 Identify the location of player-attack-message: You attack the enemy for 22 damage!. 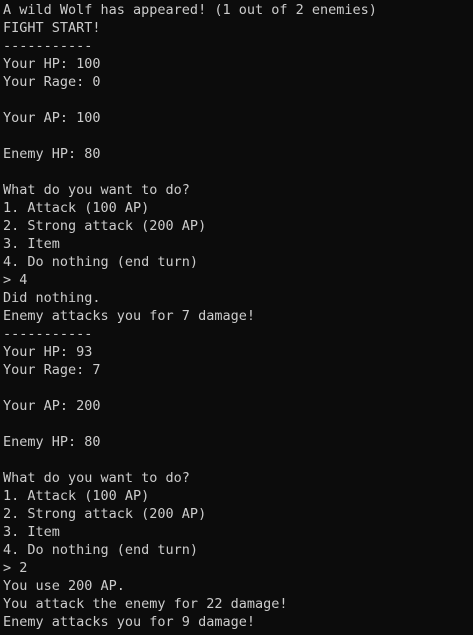
(145, 604).